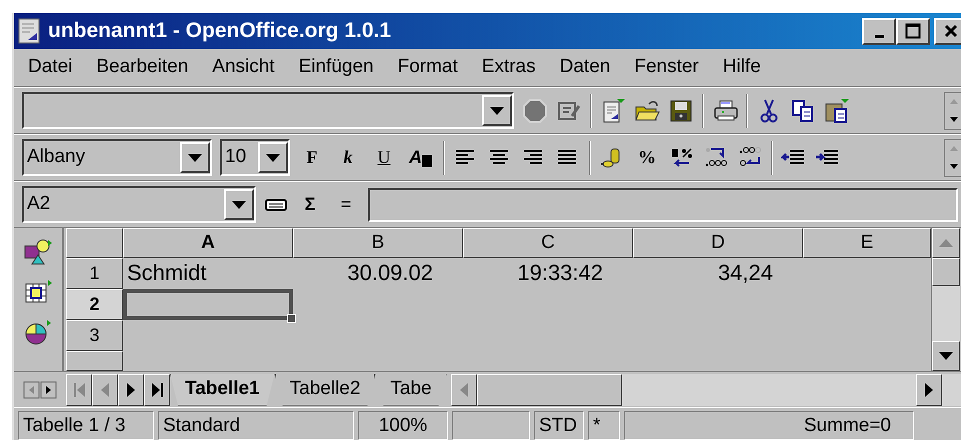 The width and height of the screenshot is (961, 440). I want to click on last-sheet-button, so click(157, 390).